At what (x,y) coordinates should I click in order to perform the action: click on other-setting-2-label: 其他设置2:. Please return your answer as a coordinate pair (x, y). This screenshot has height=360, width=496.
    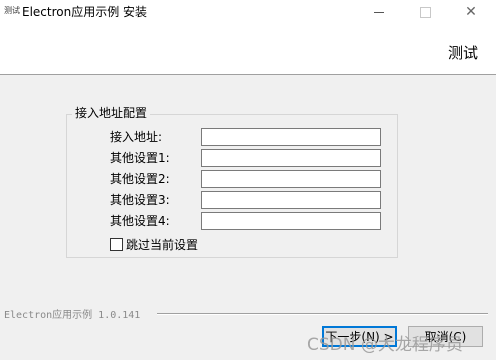
    Looking at the image, I should click on (140, 179).